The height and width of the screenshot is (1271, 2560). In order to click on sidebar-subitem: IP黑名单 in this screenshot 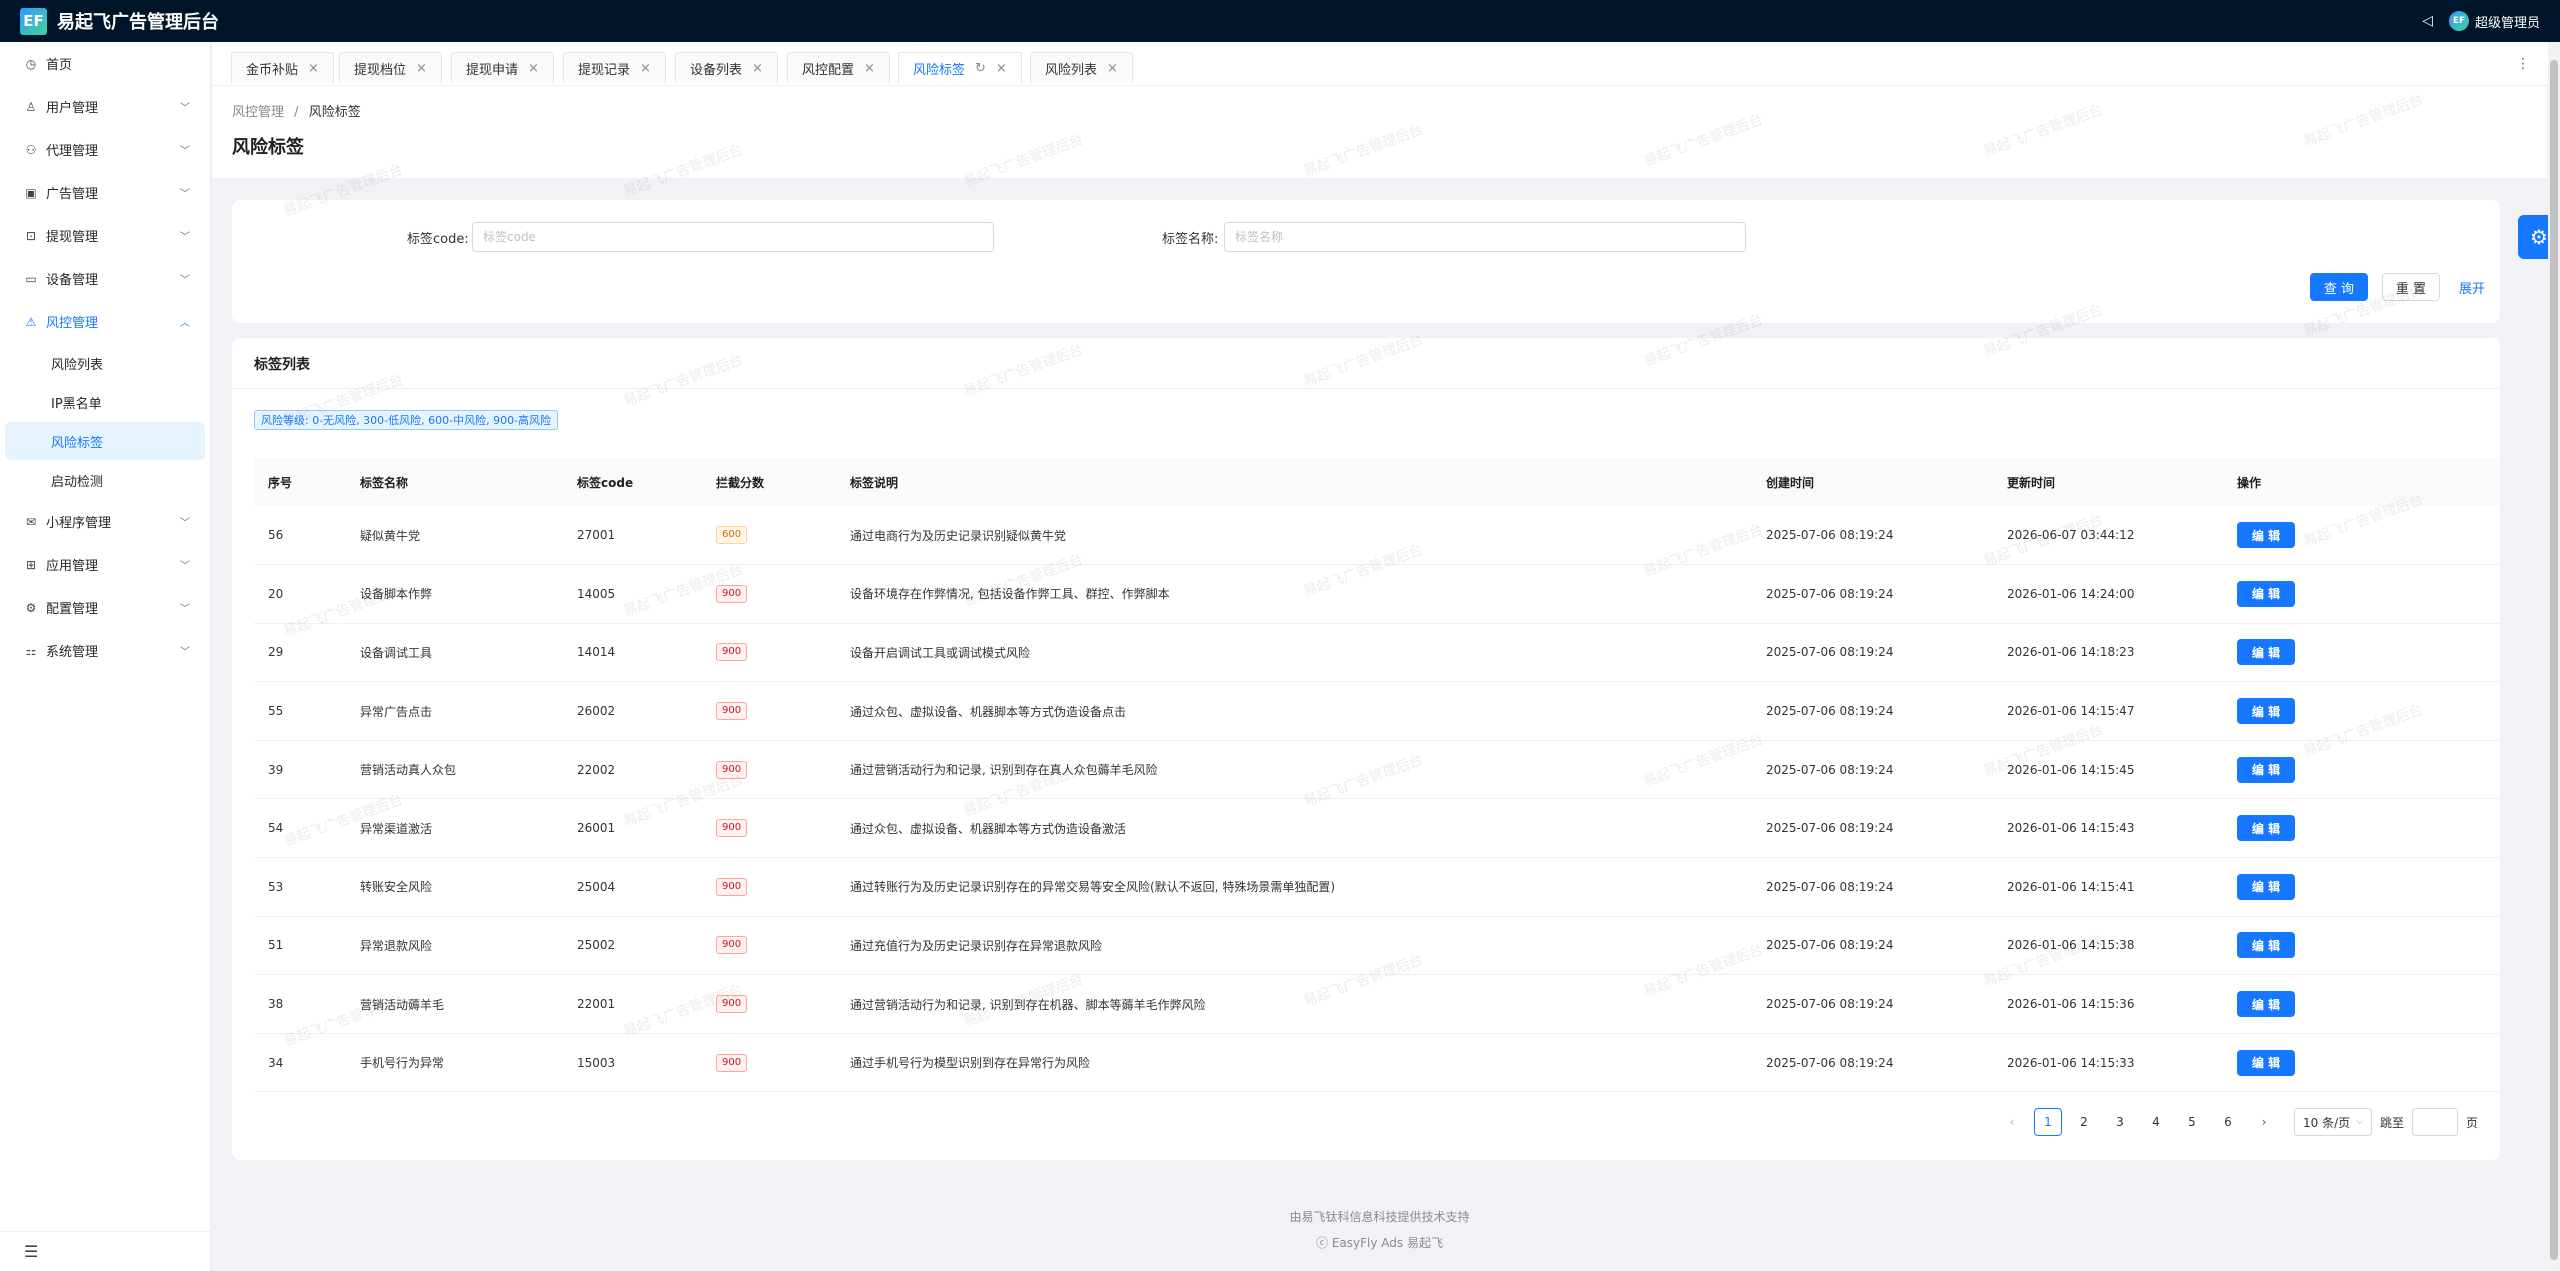, I will do `click(105, 402)`.